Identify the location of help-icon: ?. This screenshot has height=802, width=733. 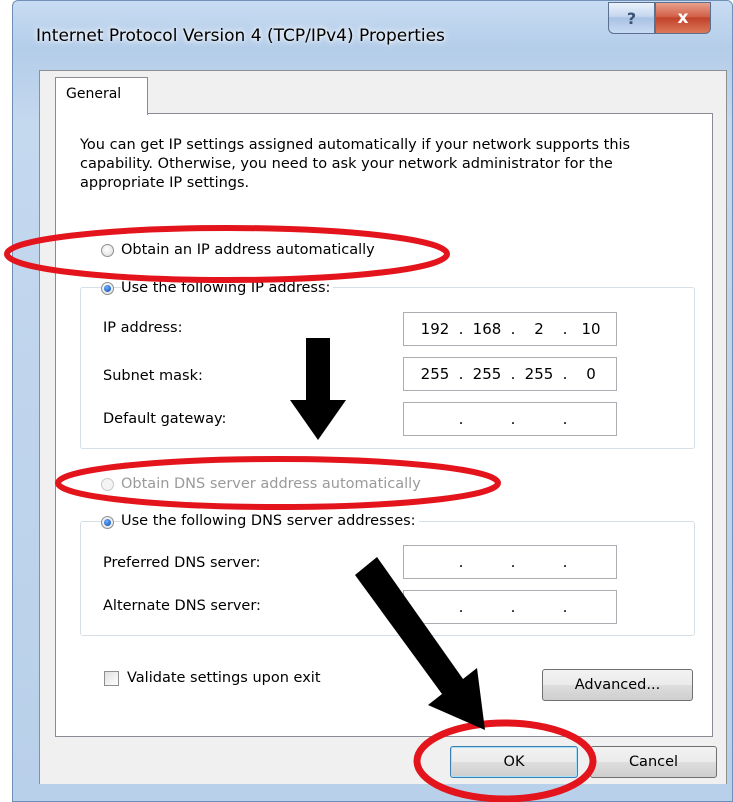
(631, 18).